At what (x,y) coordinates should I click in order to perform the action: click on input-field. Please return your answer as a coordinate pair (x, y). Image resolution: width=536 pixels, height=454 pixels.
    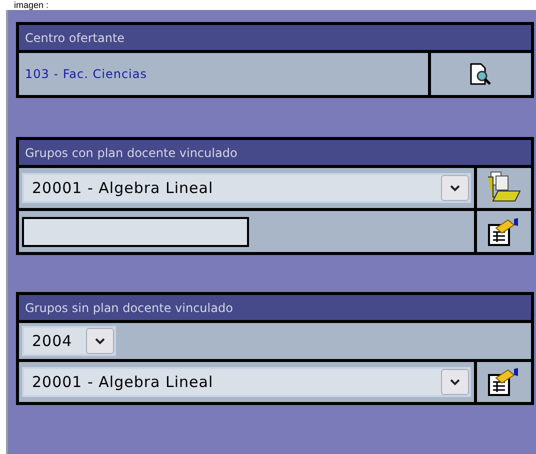
    Looking at the image, I should click on (135, 231).